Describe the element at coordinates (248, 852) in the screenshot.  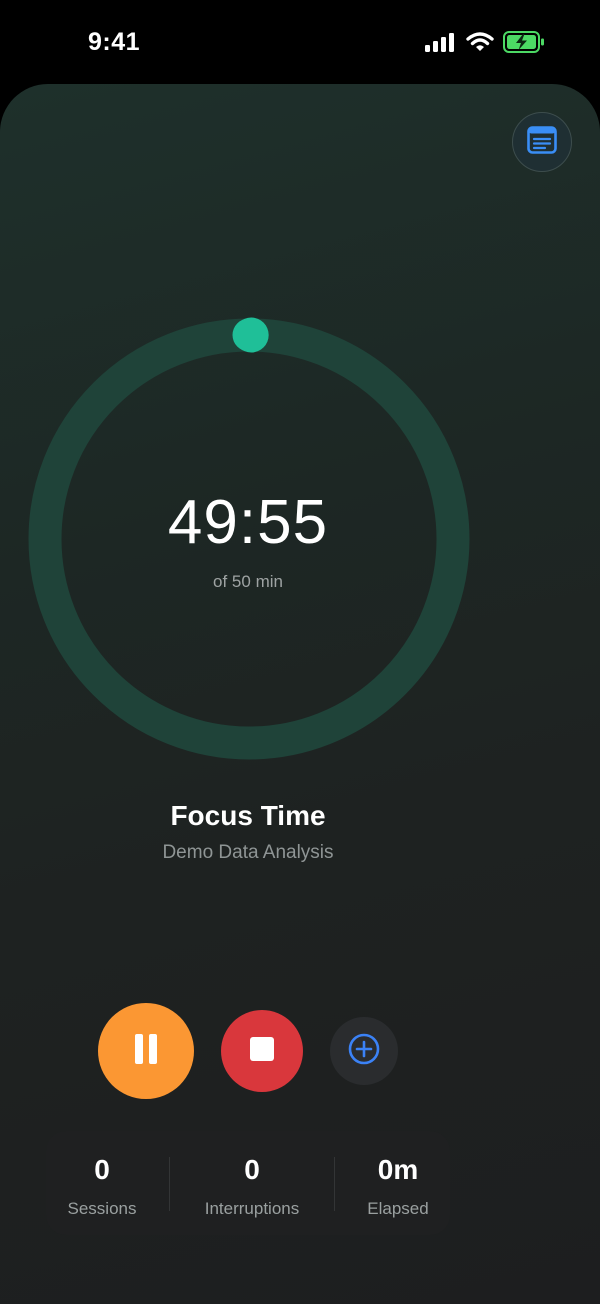
I see `session-task-name: Demo Data Analysis` at that location.